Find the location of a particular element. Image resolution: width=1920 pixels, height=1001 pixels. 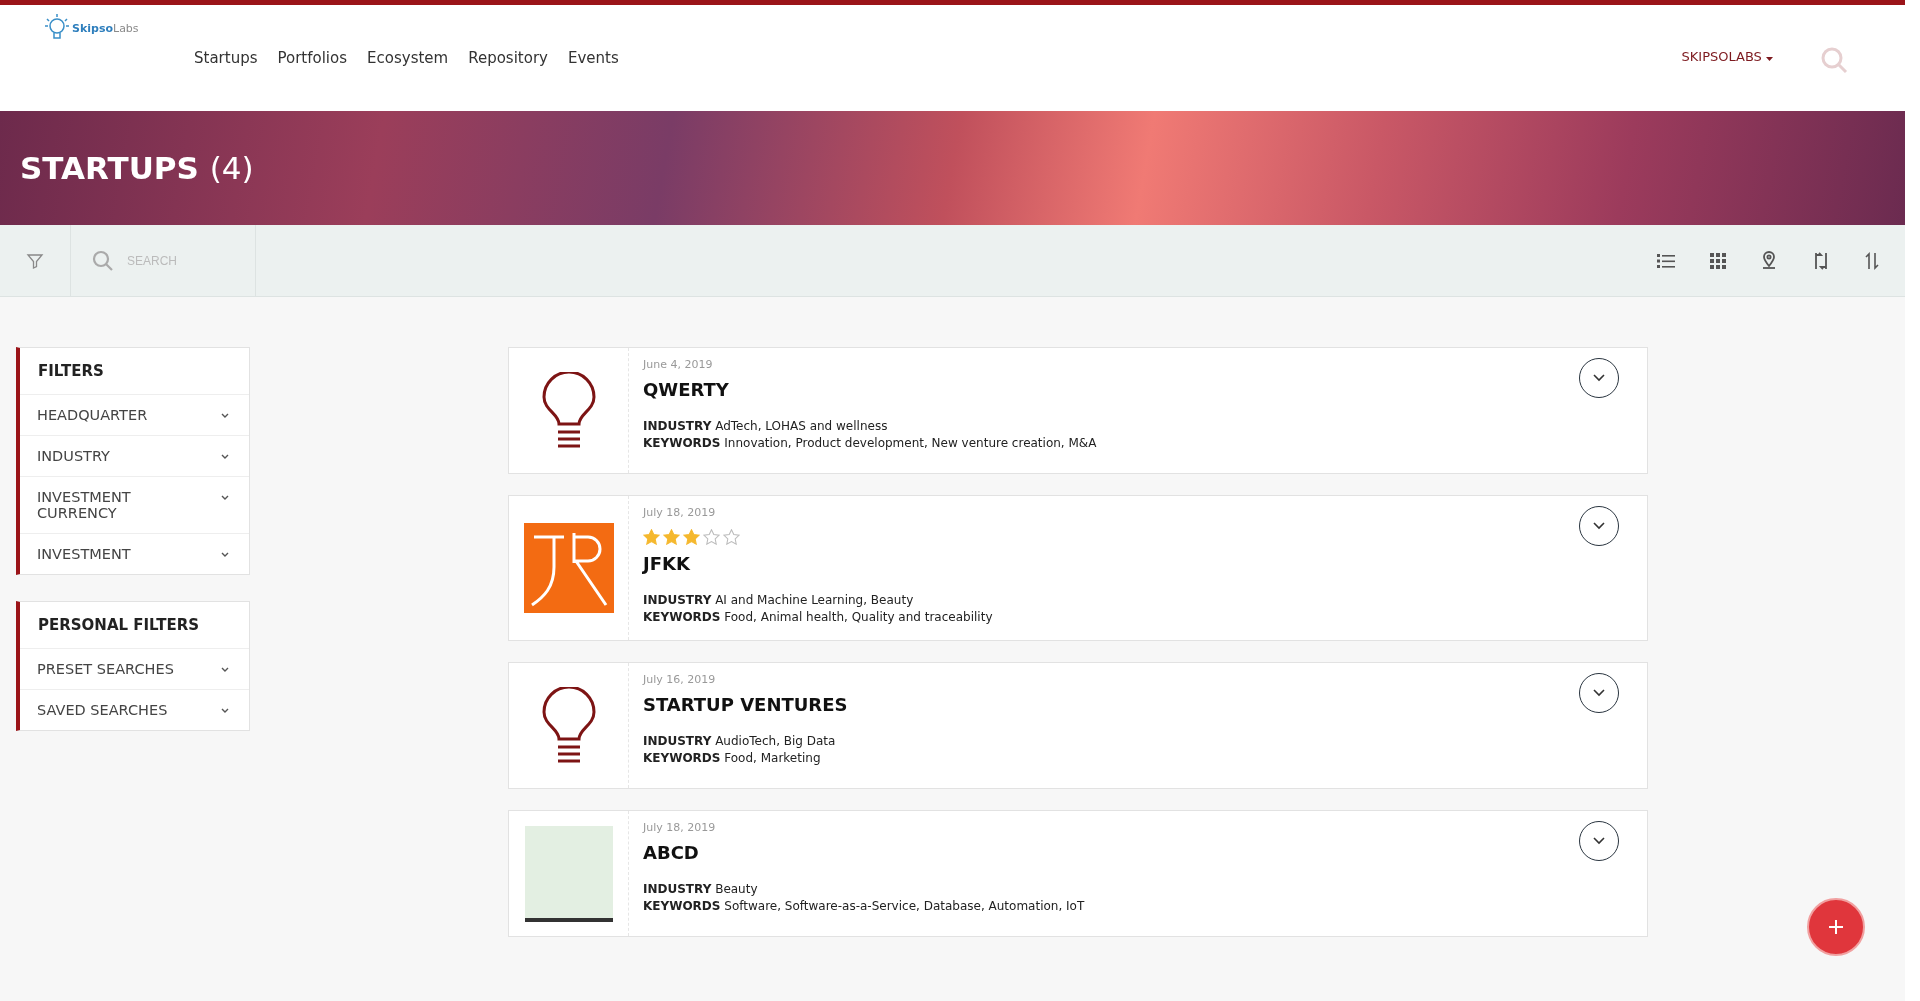

keywords-text: KEYWORDS Software, Software-as-a-Service, Database, Automation, IoT is located at coordinates (864, 906).